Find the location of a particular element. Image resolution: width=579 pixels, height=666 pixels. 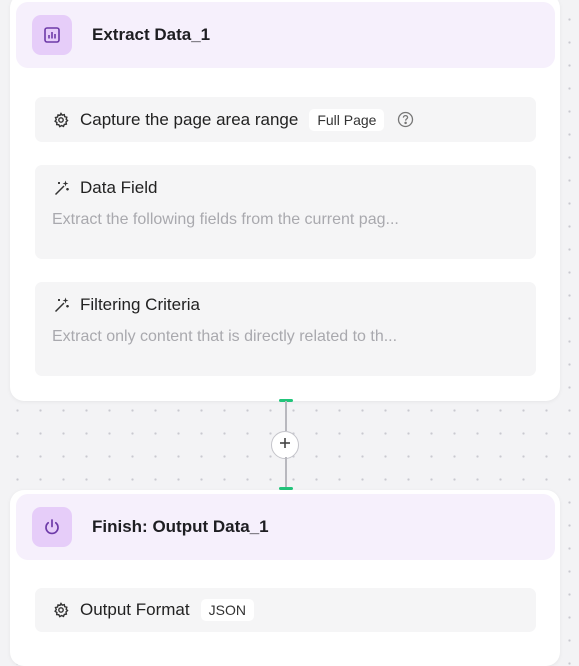

data-field-label: Data Field is located at coordinates (119, 187).